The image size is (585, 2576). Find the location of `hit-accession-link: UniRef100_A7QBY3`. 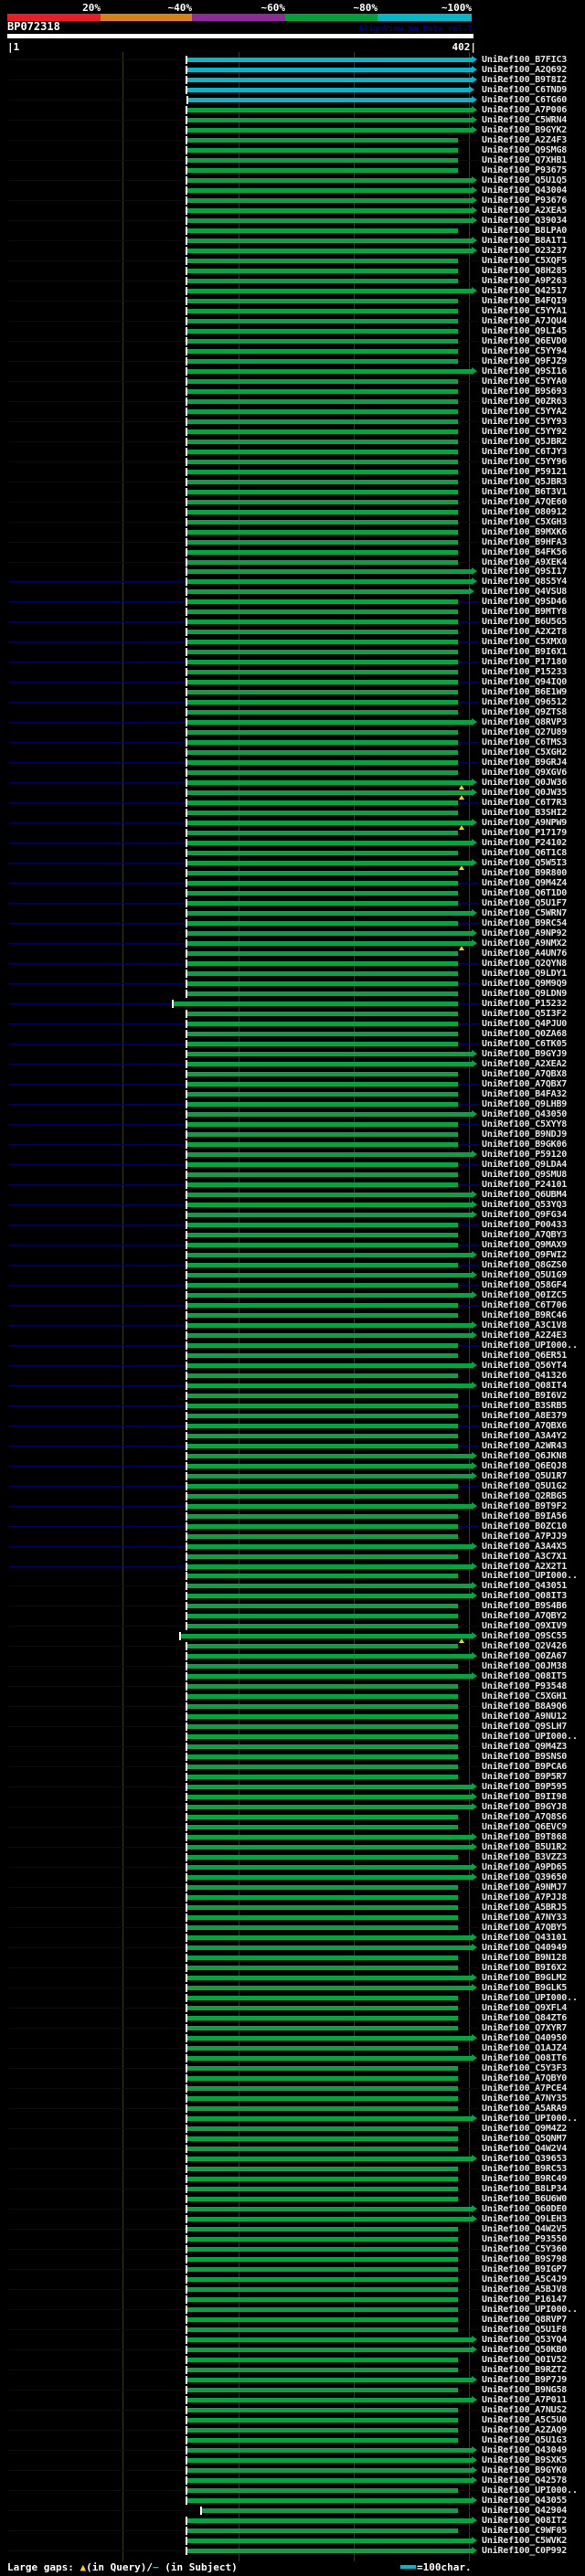

hit-accession-link: UniRef100_A7QBY3 is located at coordinates (524, 1235).